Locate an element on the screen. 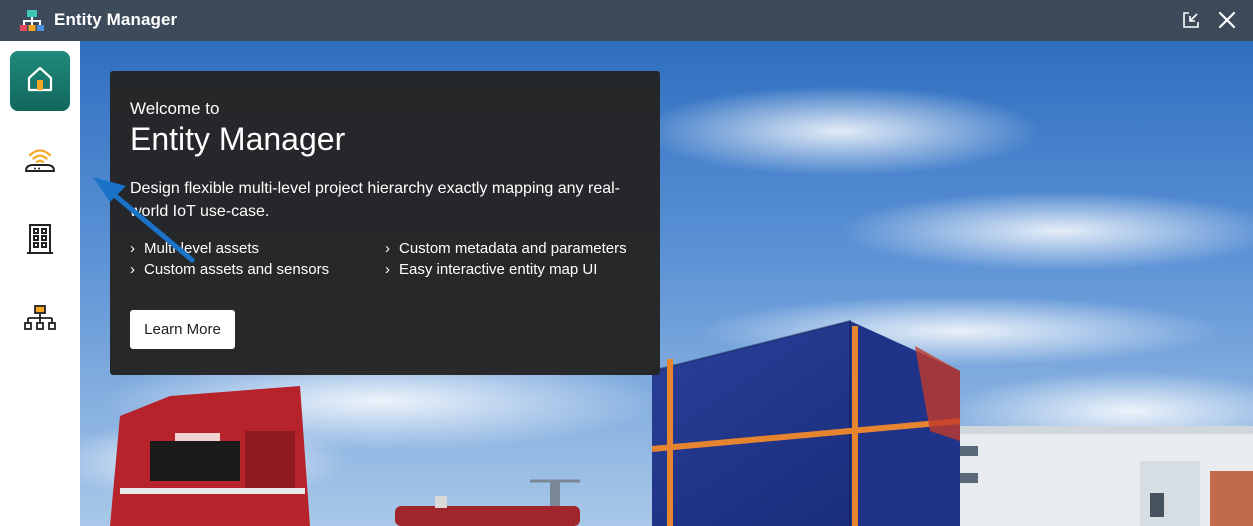  learn-more-button: Learn More is located at coordinates (182, 329).